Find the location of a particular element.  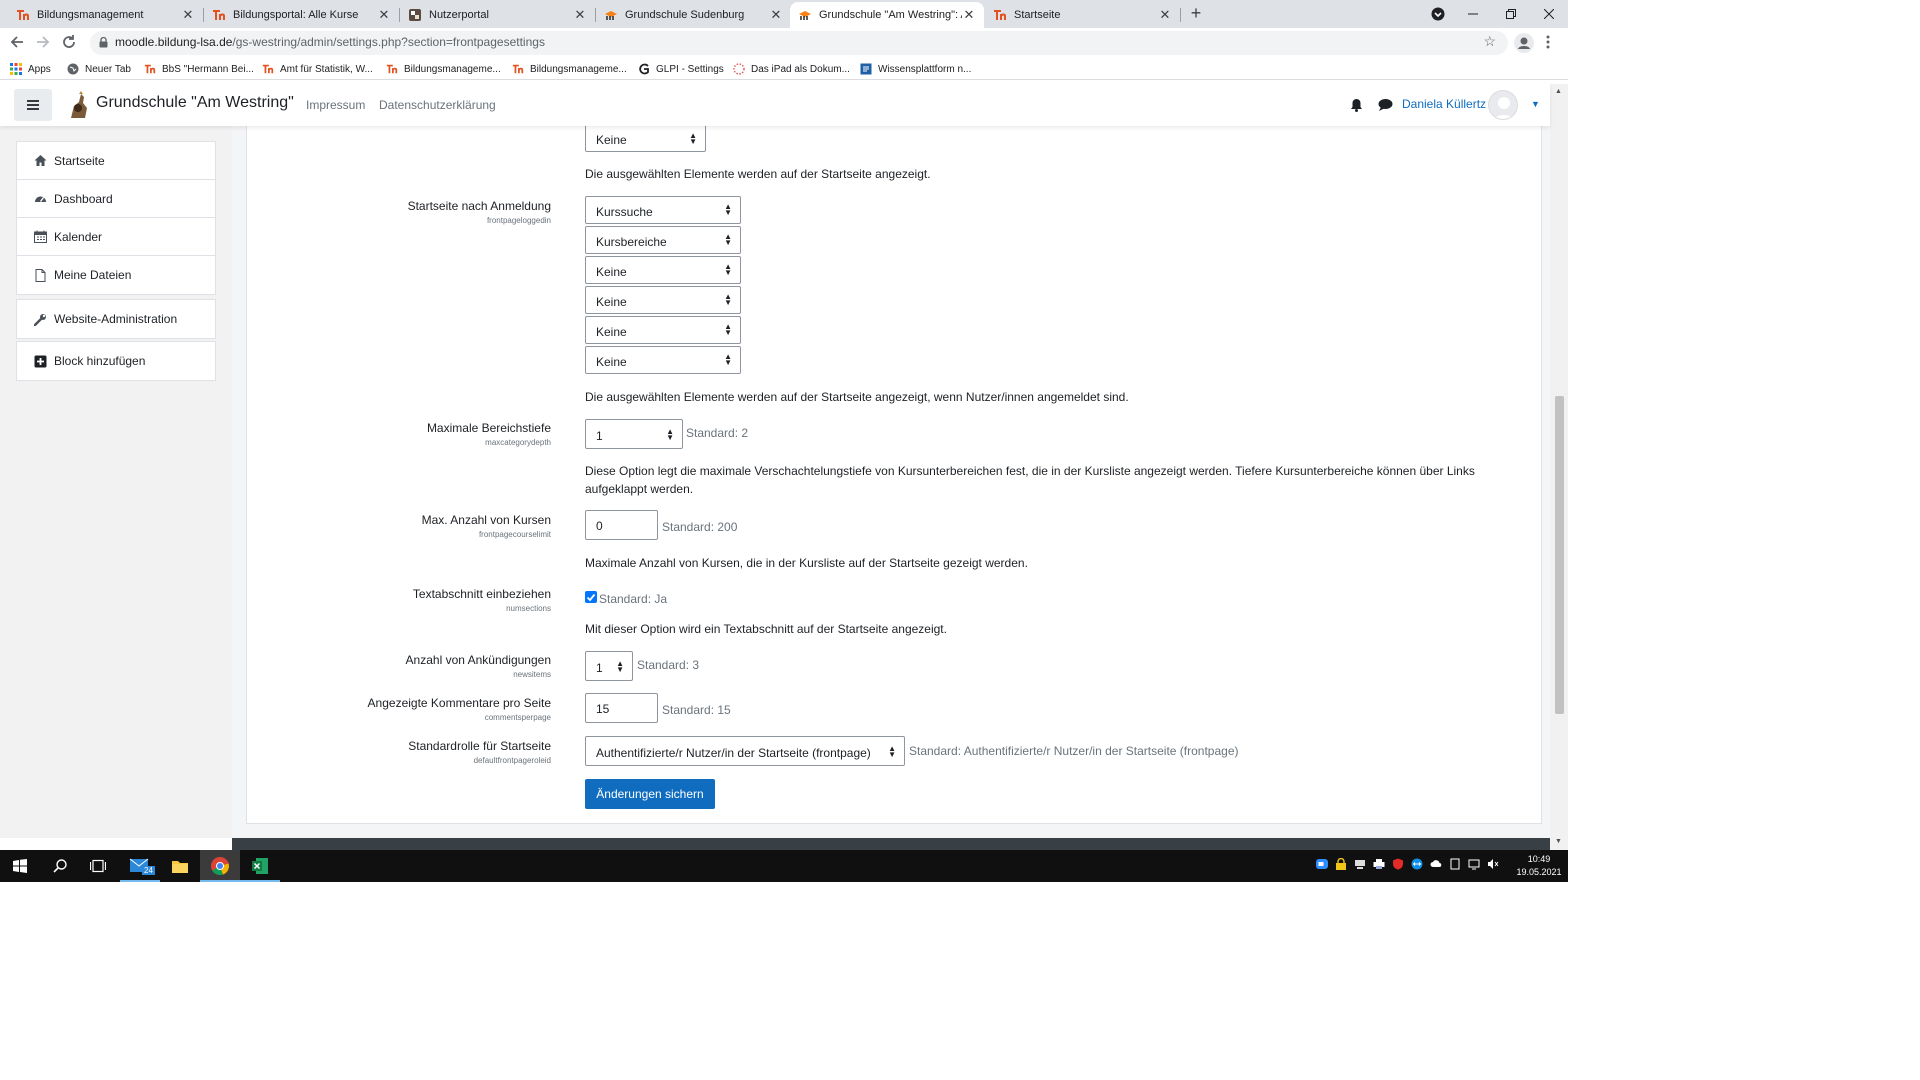

reload-button is located at coordinates (70, 43).